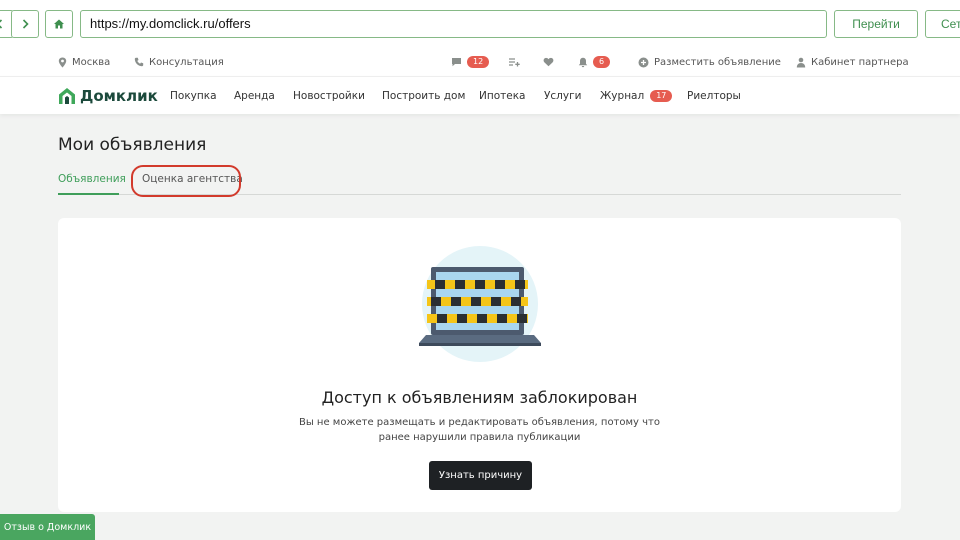 This screenshot has width=960, height=540. Describe the element at coordinates (91, 62) in the screenshot. I see `city-label: Москва` at that location.